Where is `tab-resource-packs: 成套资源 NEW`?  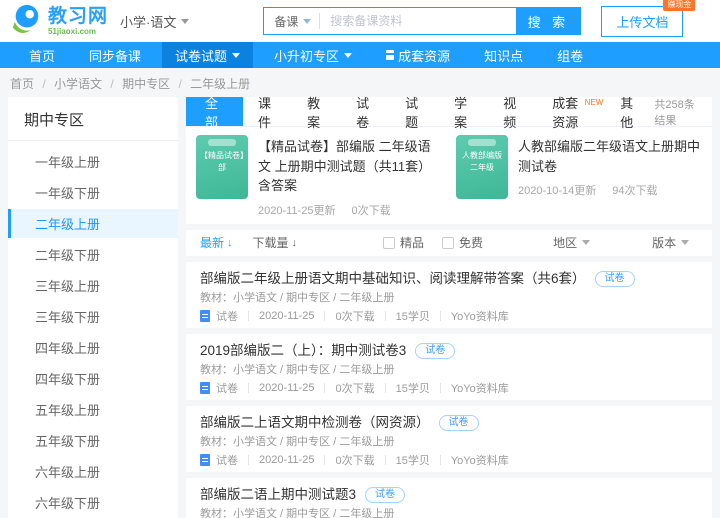 tab-resource-packs: 成套资源 NEW is located at coordinates (571, 113).